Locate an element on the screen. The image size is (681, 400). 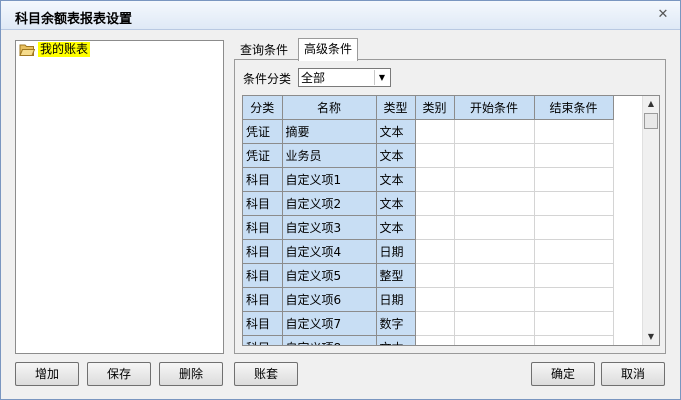
table-row: 科目 自定义项4 日期 is located at coordinates (428, 251).